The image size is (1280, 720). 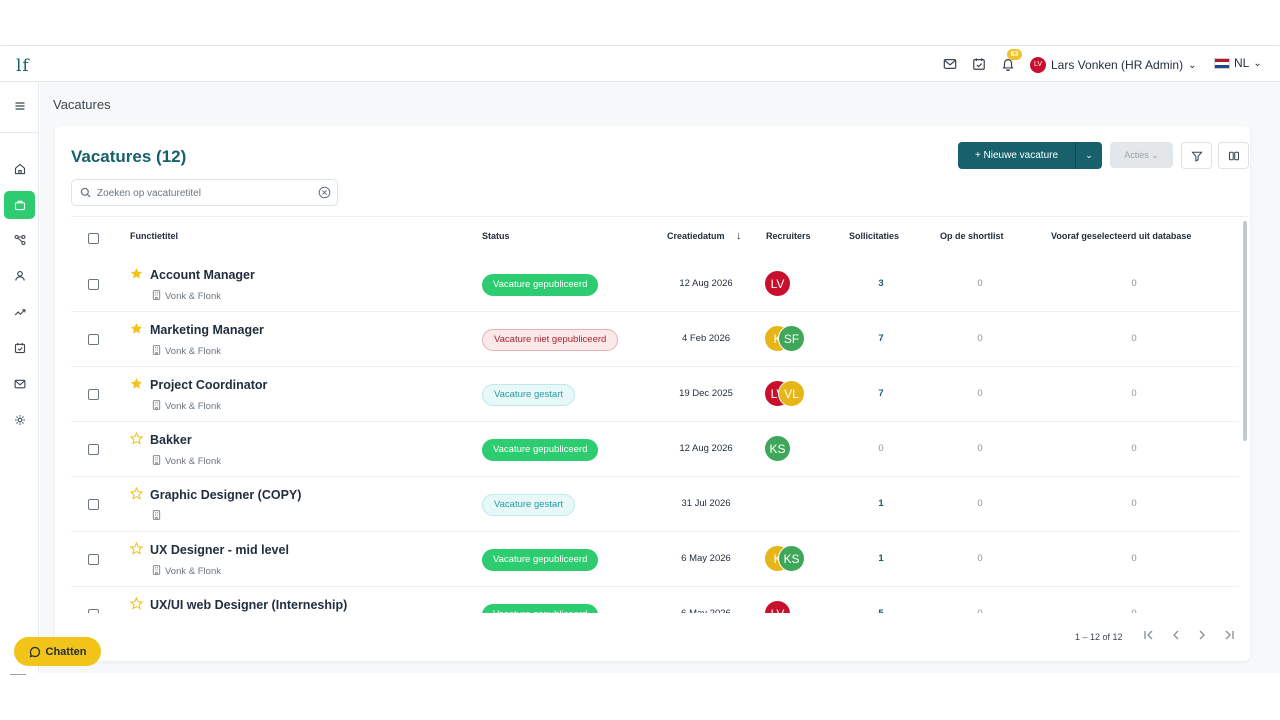 I want to click on building-icon, so click(x=156, y=296).